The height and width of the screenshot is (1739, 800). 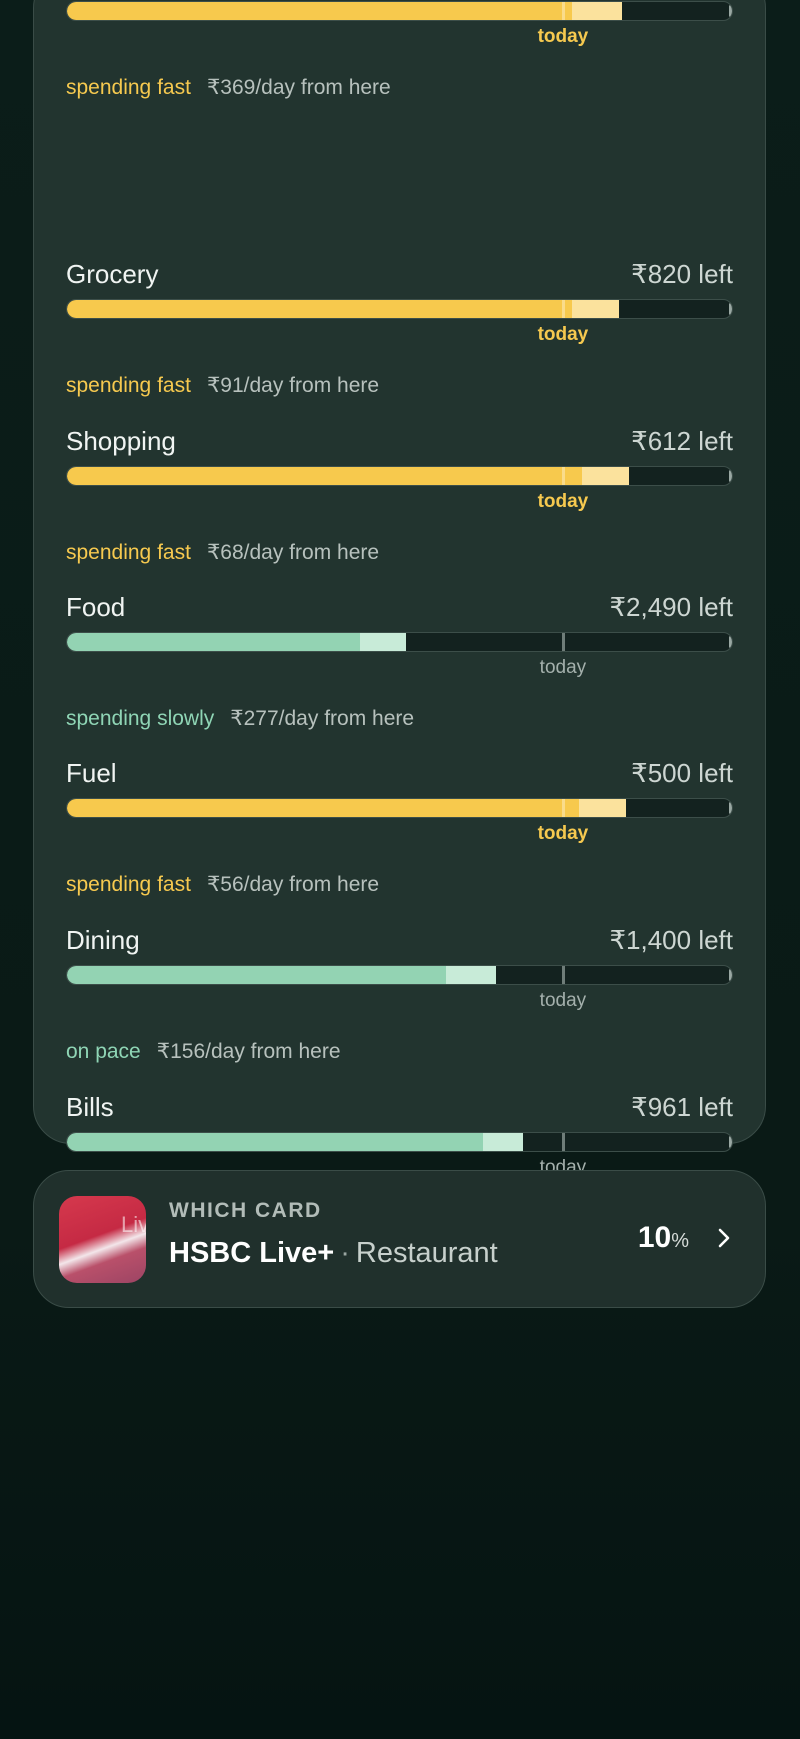 I want to click on category-name: Dining, so click(x=103, y=940).